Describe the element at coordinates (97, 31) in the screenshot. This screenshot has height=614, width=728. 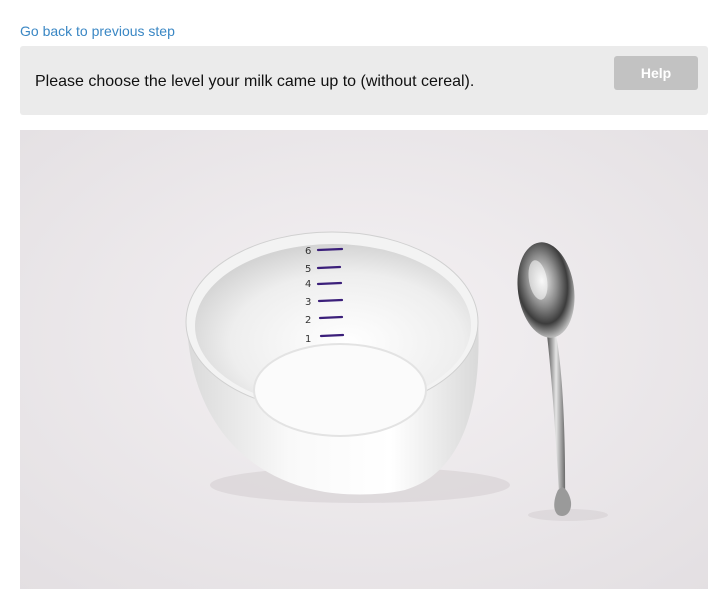
I see `go-back-link: Go back to previous step` at that location.